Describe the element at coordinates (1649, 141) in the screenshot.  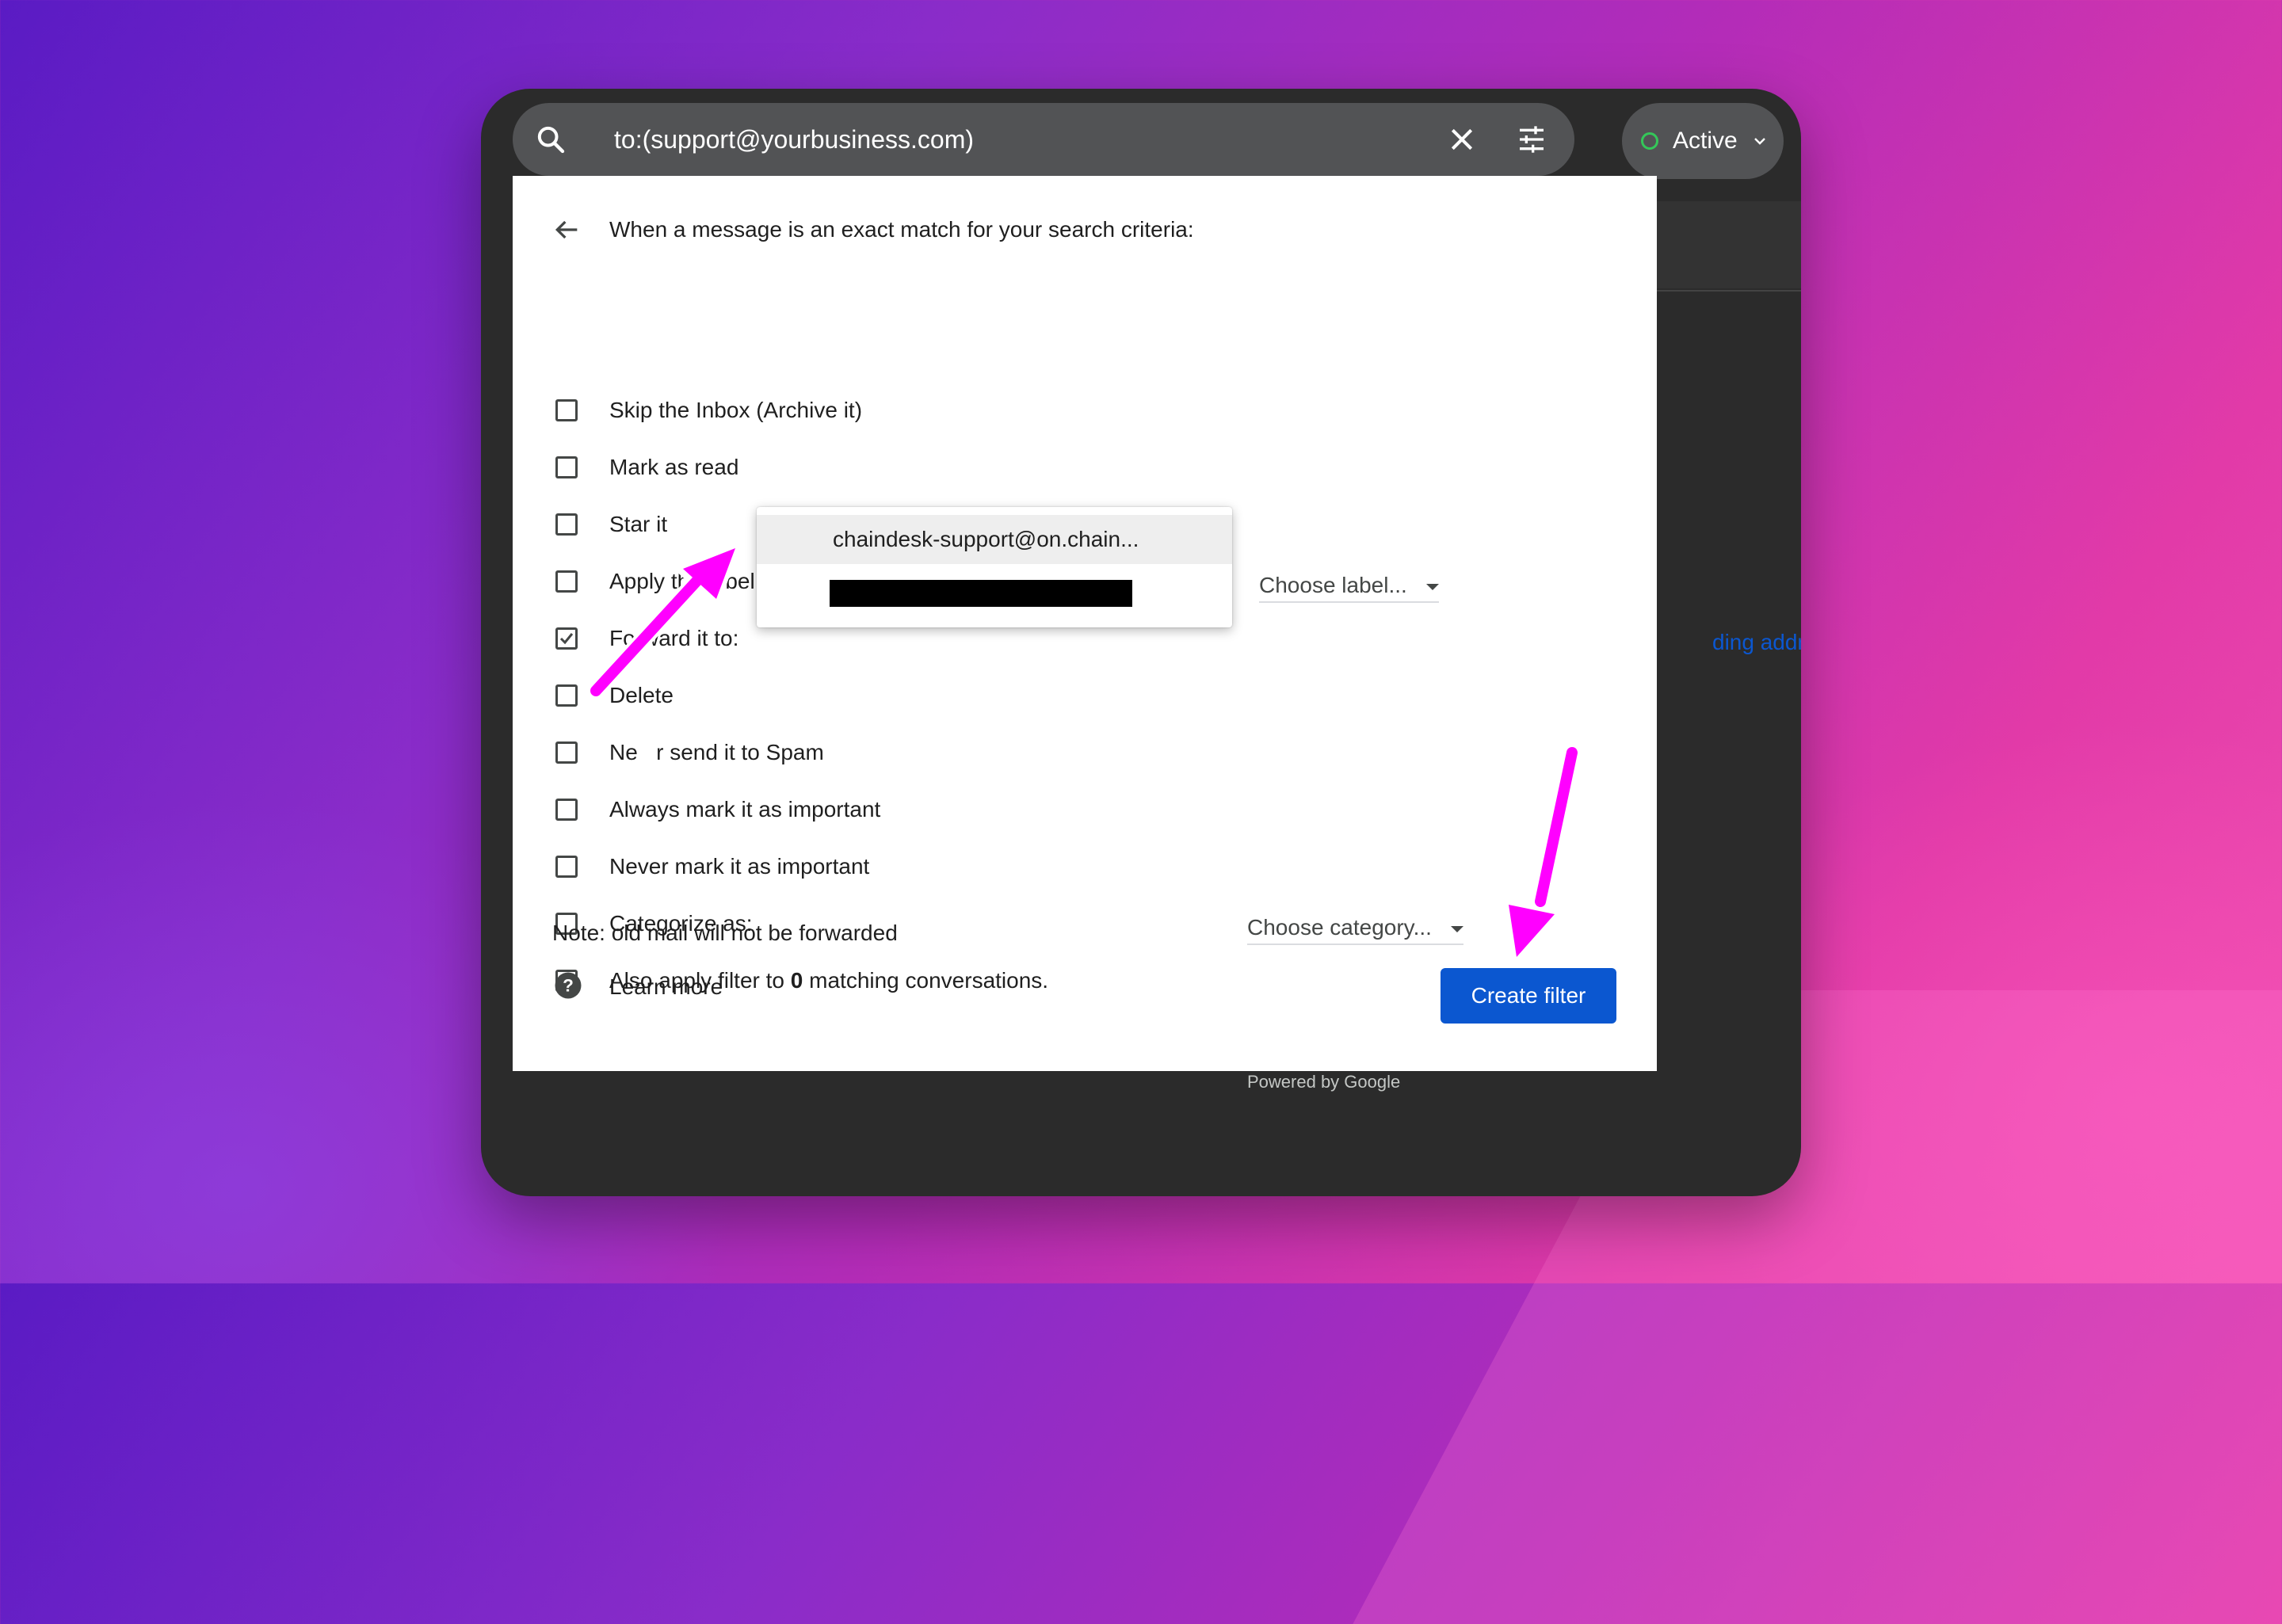
I see `status-dot` at that location.